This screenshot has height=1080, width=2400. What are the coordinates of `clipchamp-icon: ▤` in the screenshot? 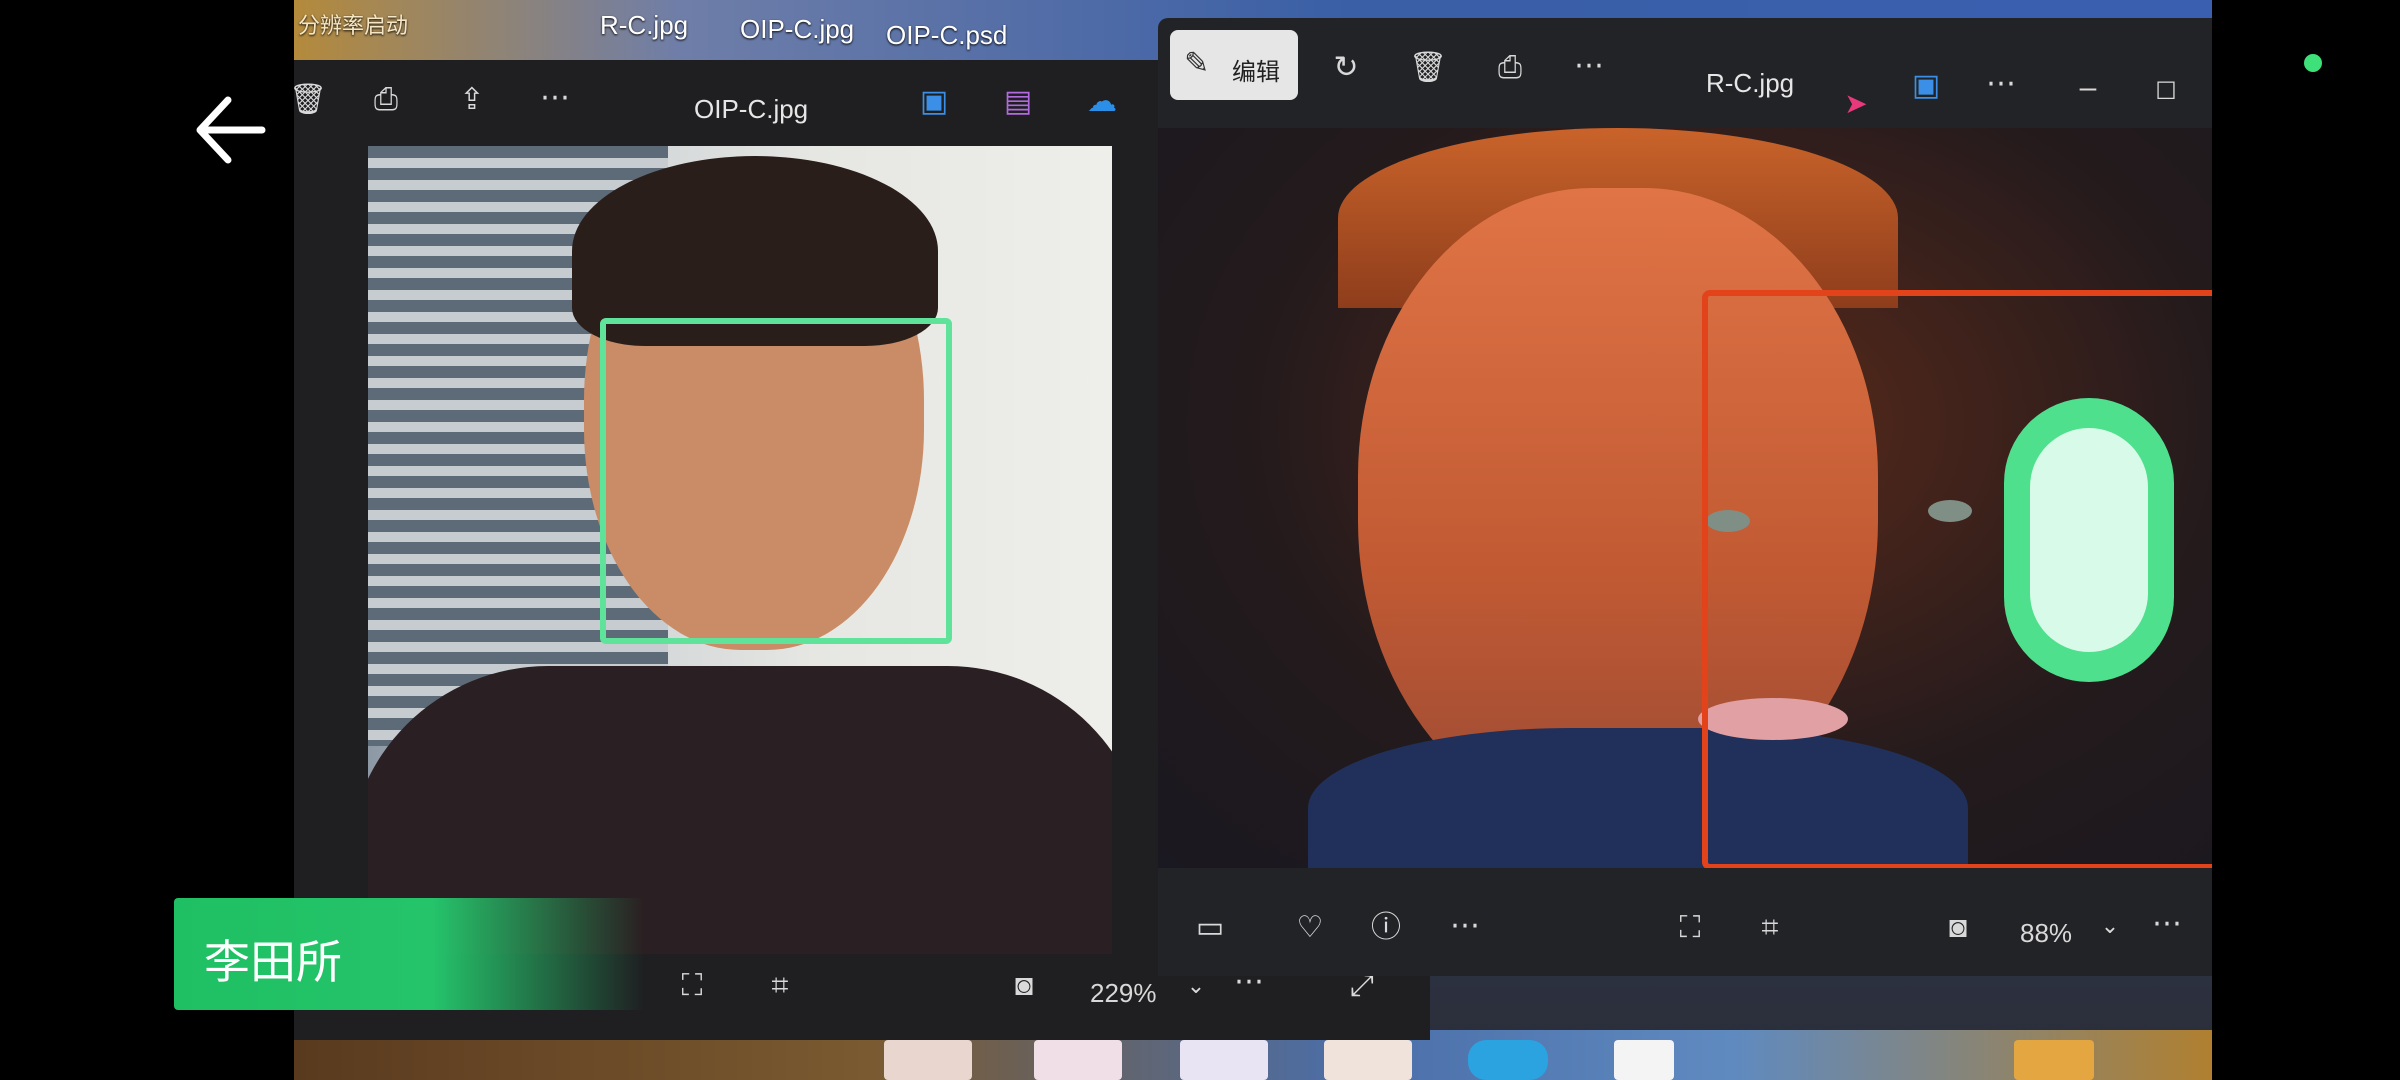 It's located at (1018, 102).